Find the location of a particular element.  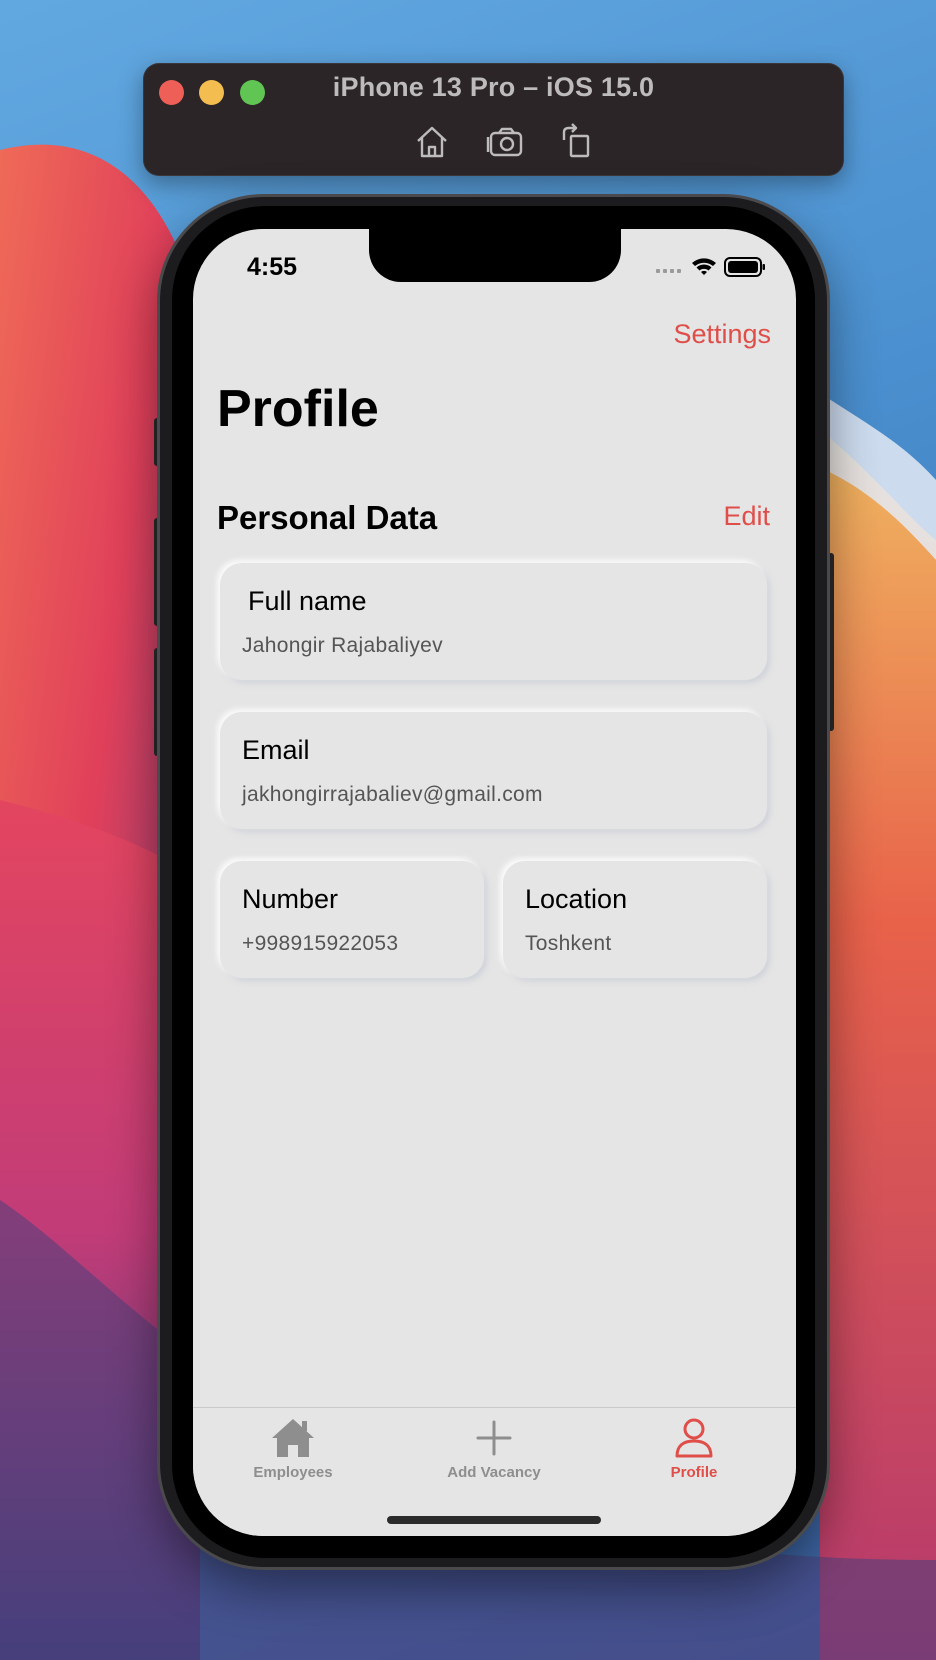

tab-employees-label: Employees is located at coordinates (293, 1472).